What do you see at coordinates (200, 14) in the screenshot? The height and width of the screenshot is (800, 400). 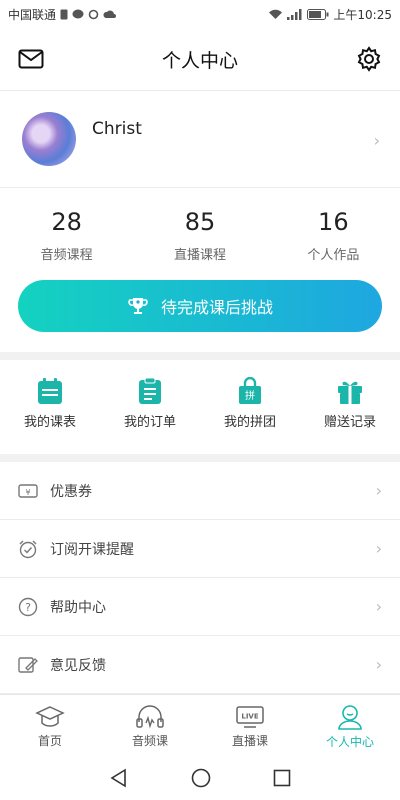 I see `status-bar: 中国联通 上午10:25` at bounding box center [200, 14].